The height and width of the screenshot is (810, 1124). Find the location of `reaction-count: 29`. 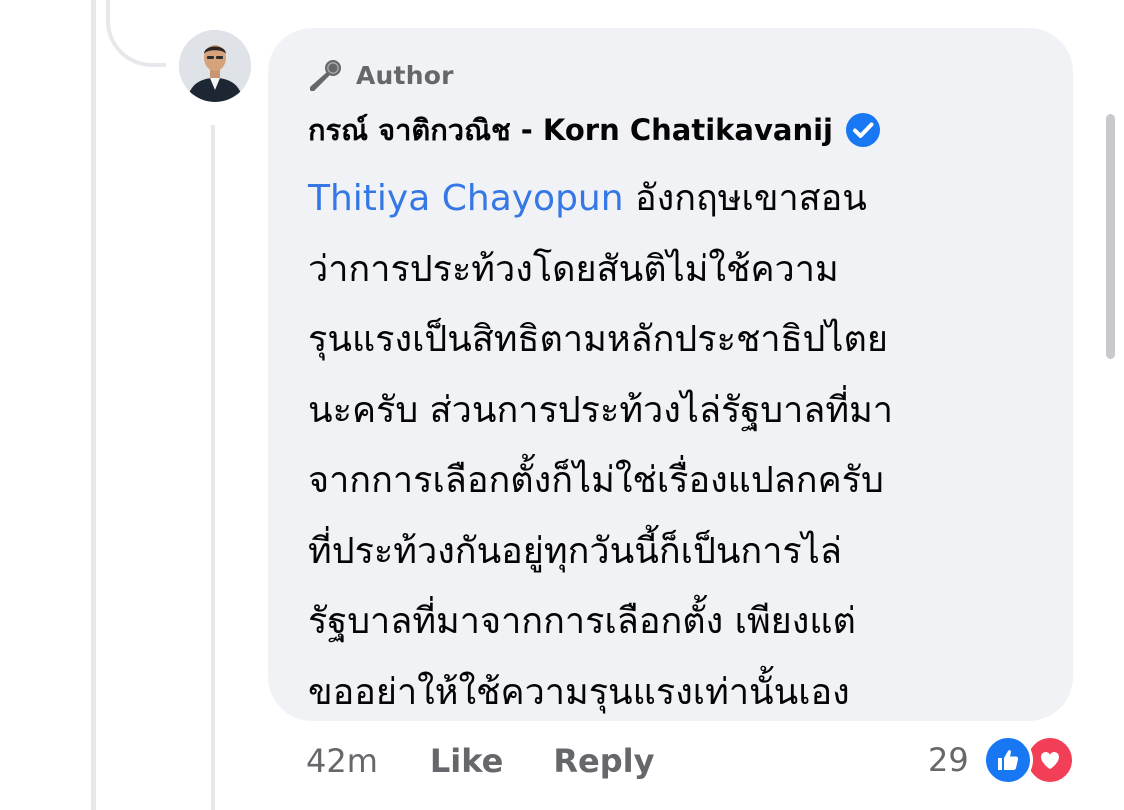

reaction-count: 29 is located at coordinates (948, 760).